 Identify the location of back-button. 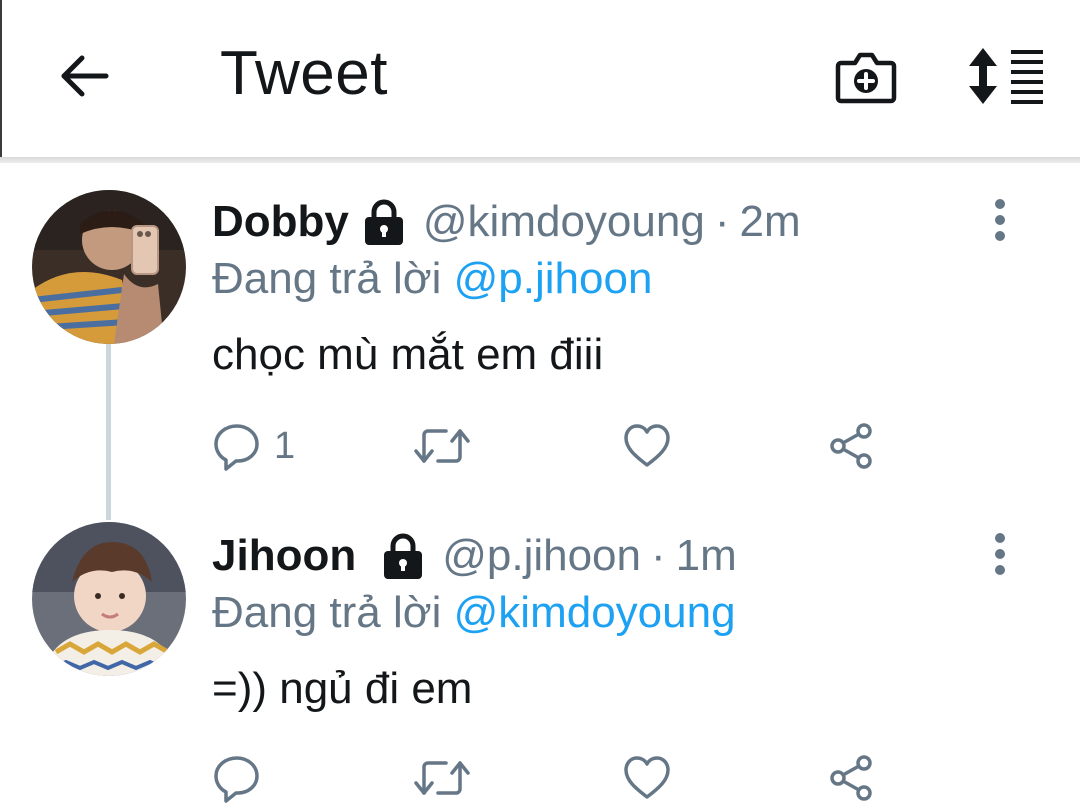
(84, 76).